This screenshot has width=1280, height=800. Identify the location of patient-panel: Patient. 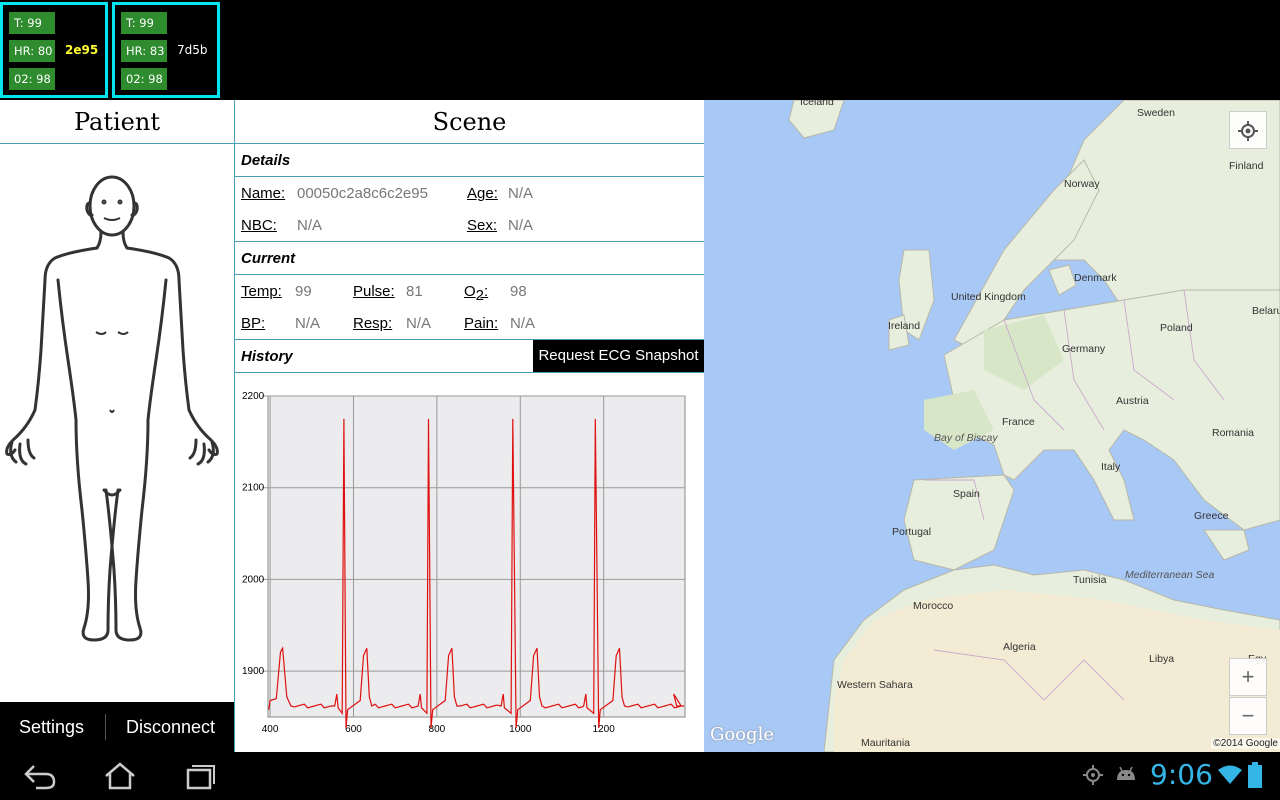
(117, 401).